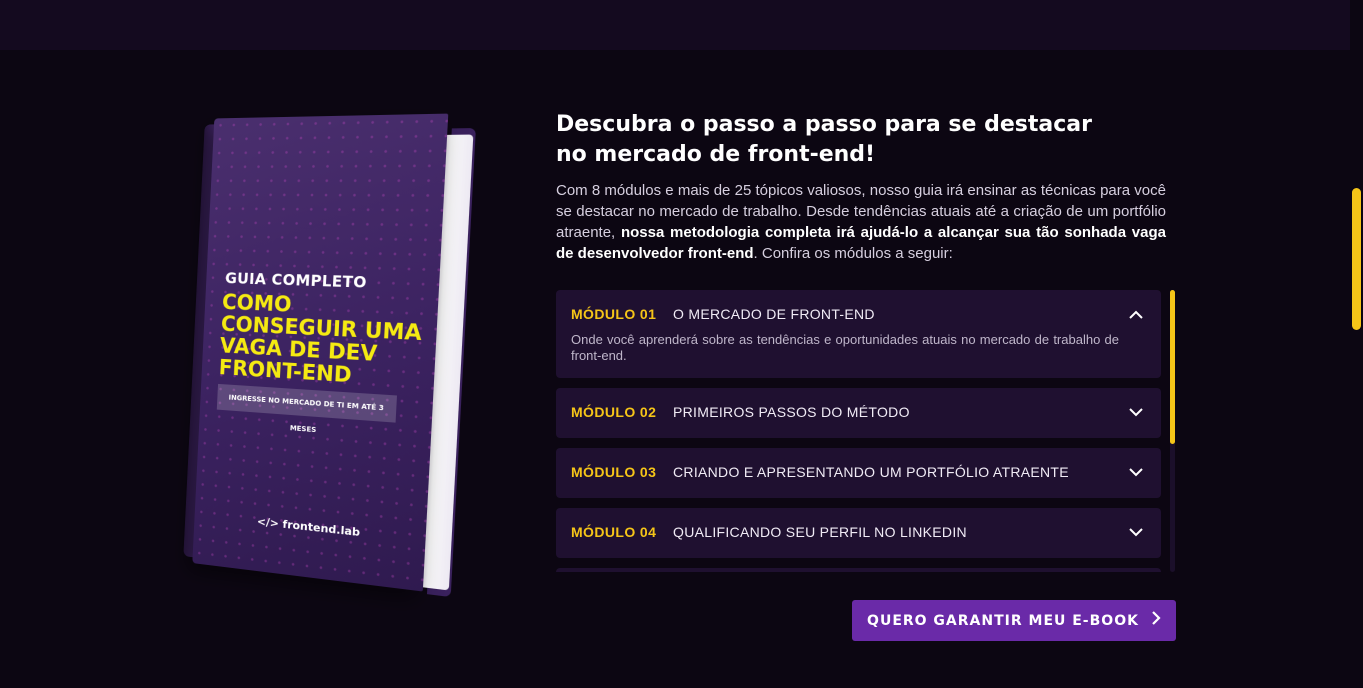 Image resolution: width=1363 pixels, height=688 pixels. I want to click on page-scrollbar, so click(1356, 344).